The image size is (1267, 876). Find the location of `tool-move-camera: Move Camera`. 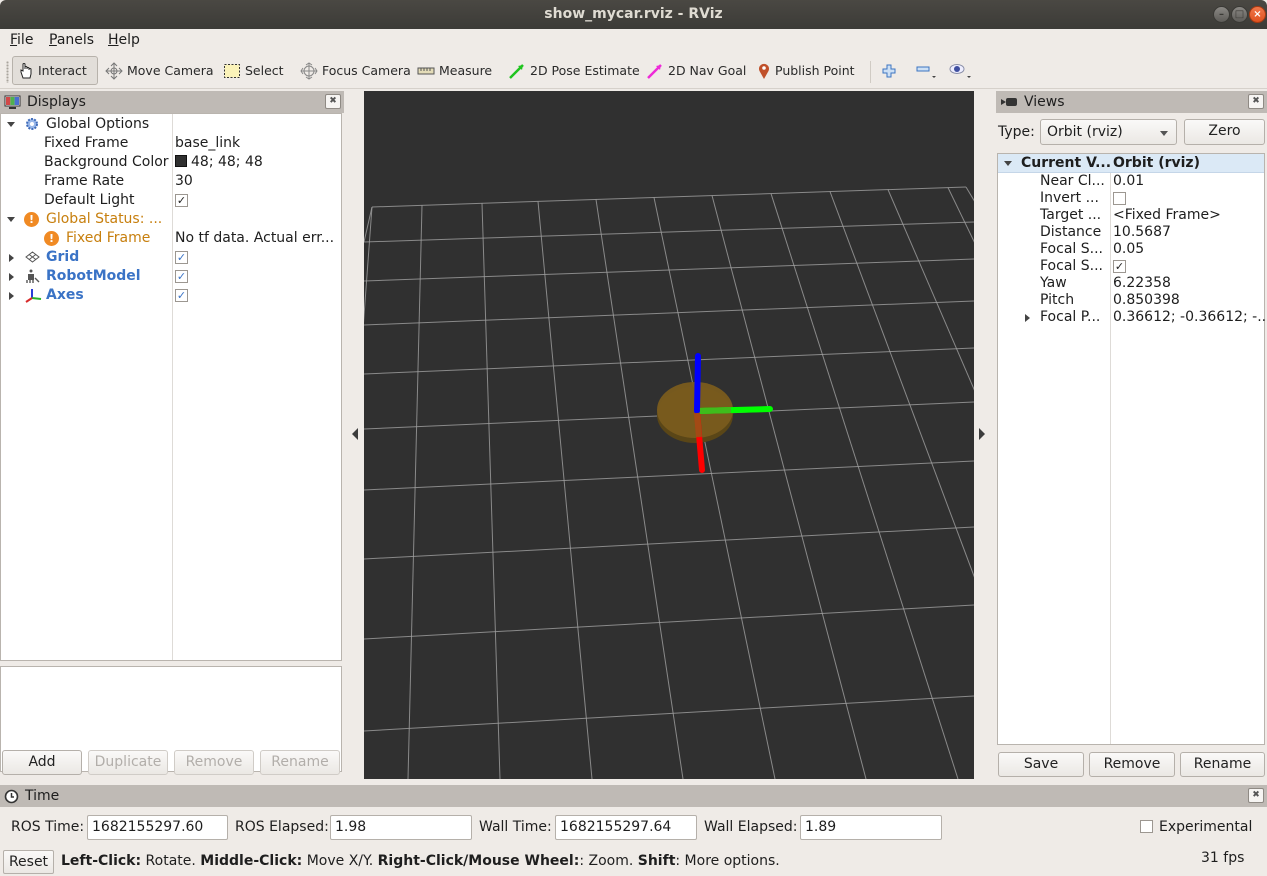

tool-move-camera: Move Camera is located at coordinates (159, 70).